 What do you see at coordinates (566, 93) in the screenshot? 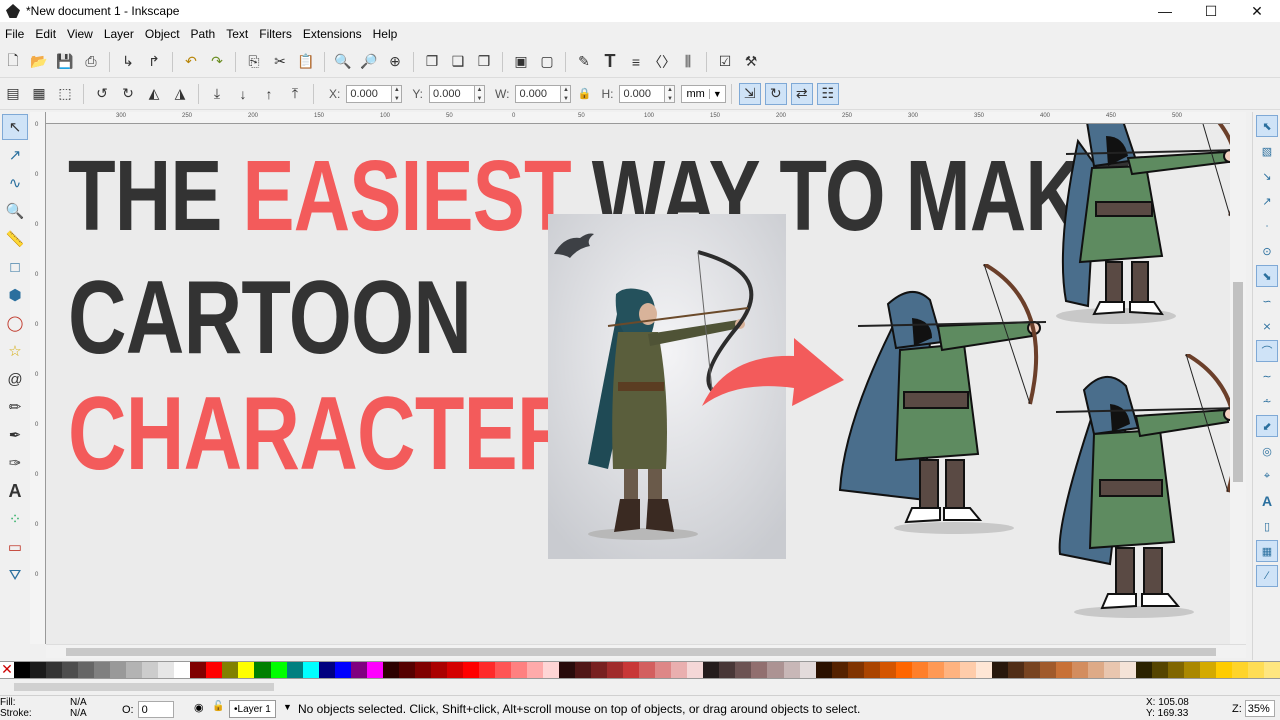
I see `w-spinner: ▲ ▼` at bounding box center [566, 93].